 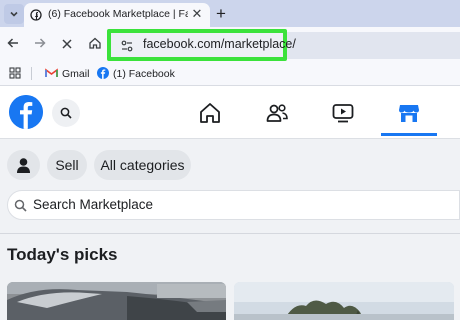 I want to click on bookmarks-divider, so click(x=31, y=73).